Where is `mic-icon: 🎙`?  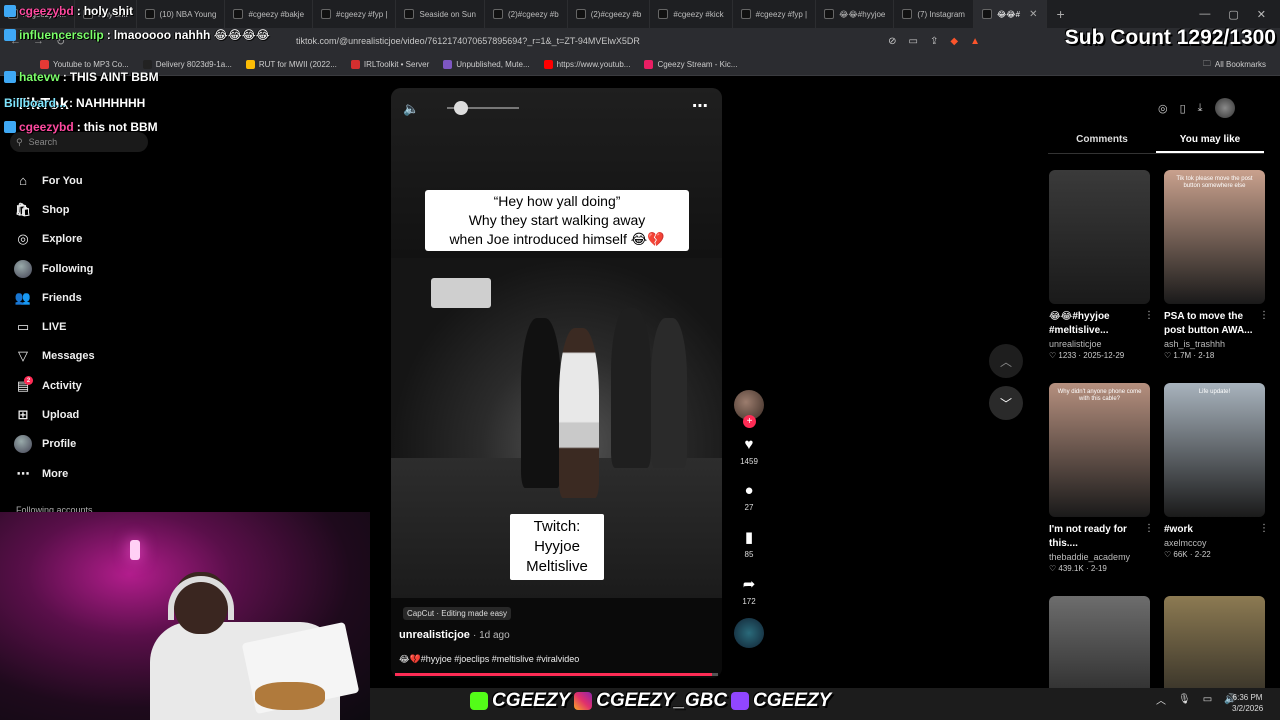 mic-icon: 🎙 is located at coordinates (1184, 699).